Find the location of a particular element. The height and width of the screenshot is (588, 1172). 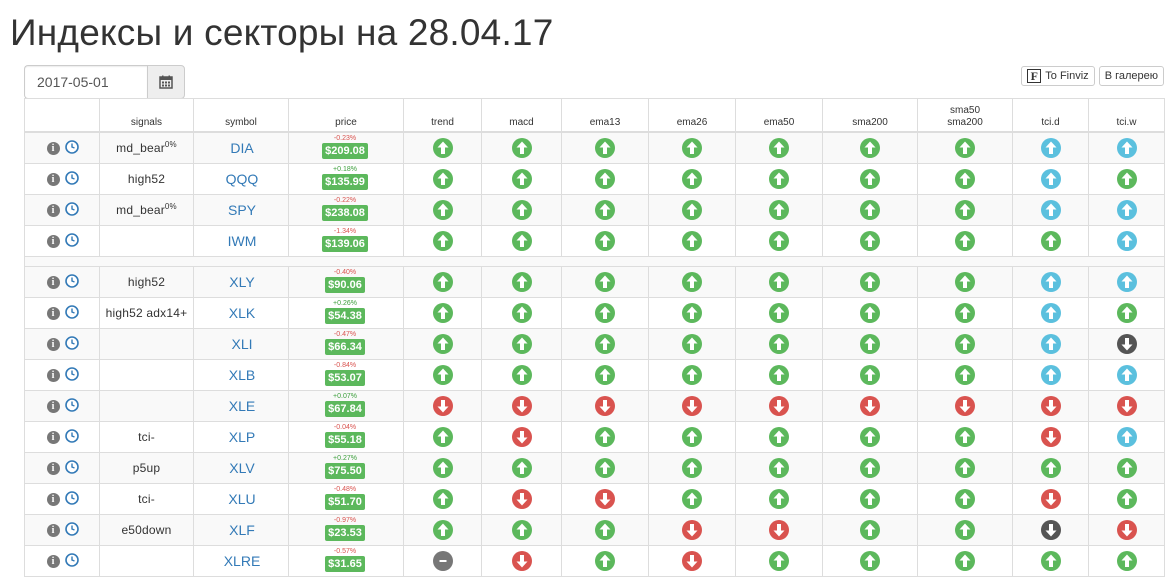

symbol-cell: XLP is located at coordinates (241, 437).